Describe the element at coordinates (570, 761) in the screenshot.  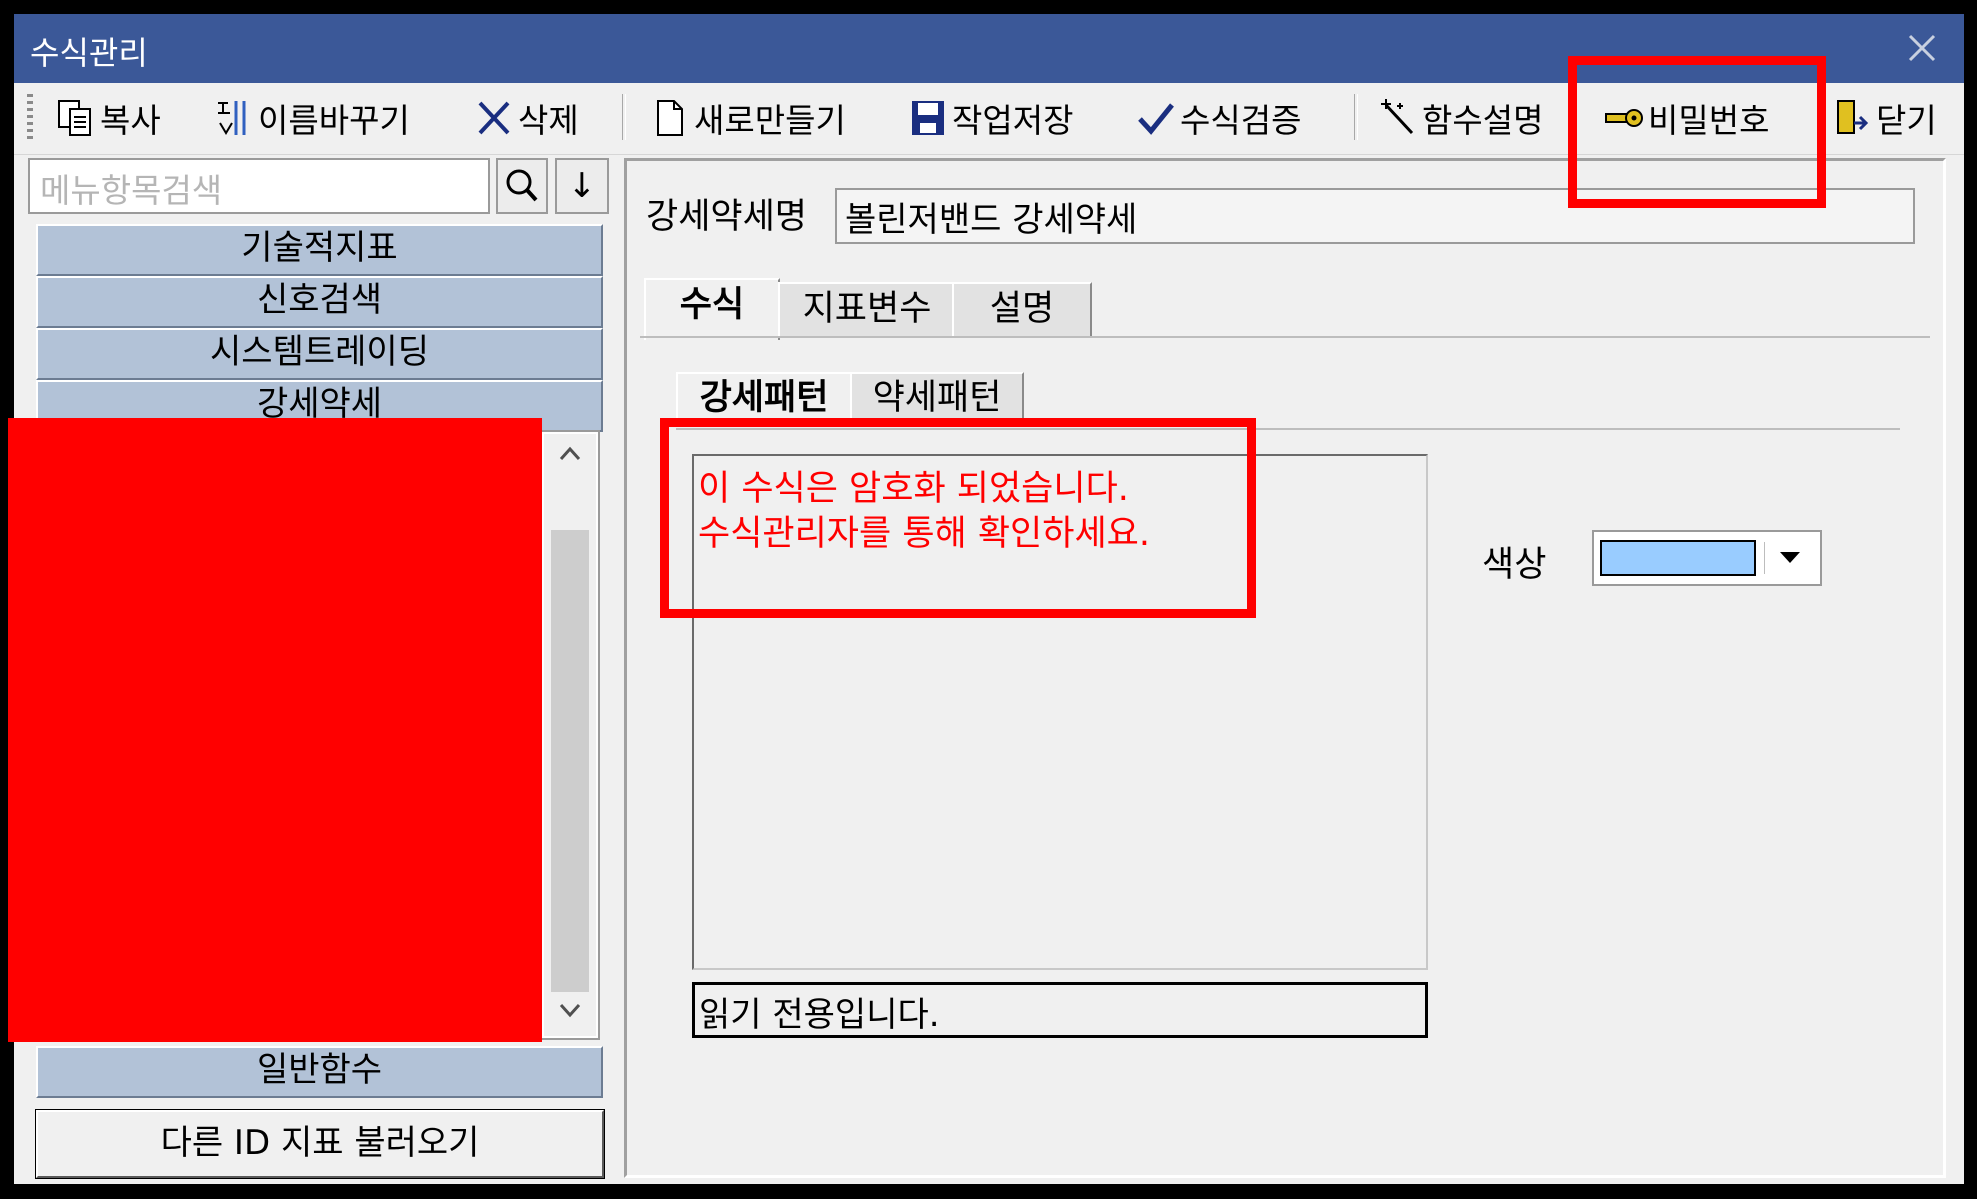
I see `scroll-thumb` at that location.